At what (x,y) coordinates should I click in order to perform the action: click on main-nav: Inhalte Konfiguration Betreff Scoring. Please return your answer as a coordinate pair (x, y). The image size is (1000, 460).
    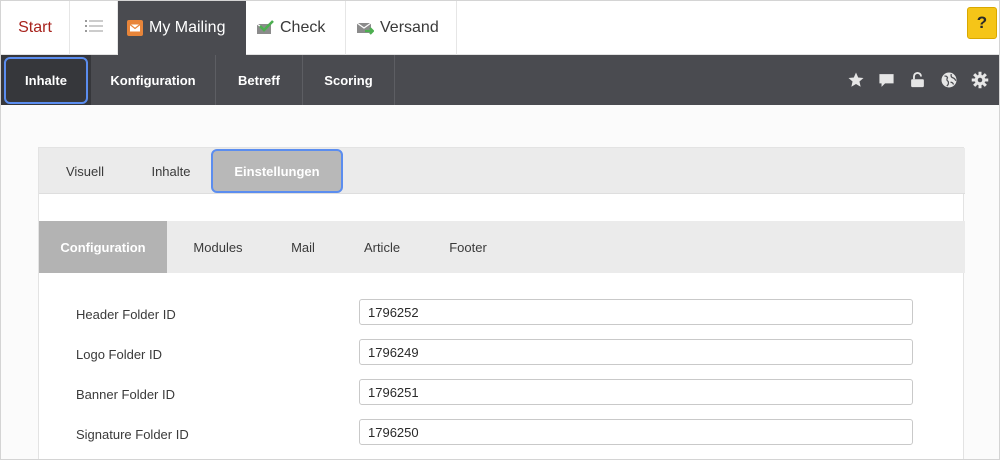
    Looking at the image, I should click on (500, 80).